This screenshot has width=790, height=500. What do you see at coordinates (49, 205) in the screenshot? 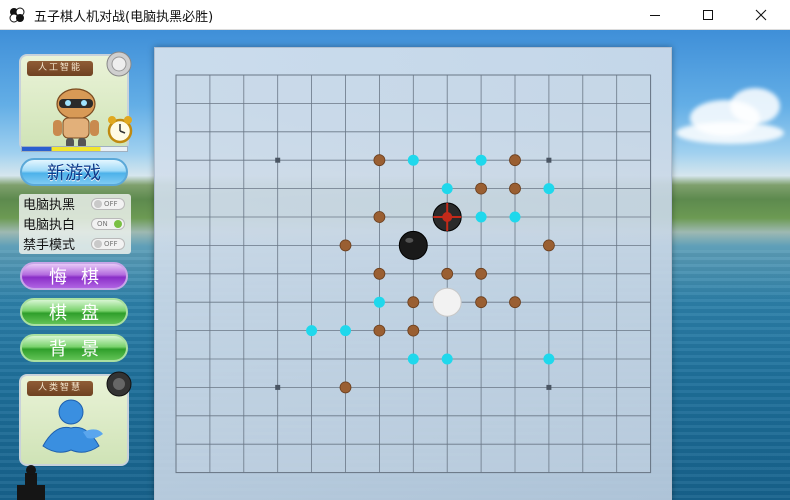
I see `option-label: 电脑执黑` at bounding box center [49, 205].